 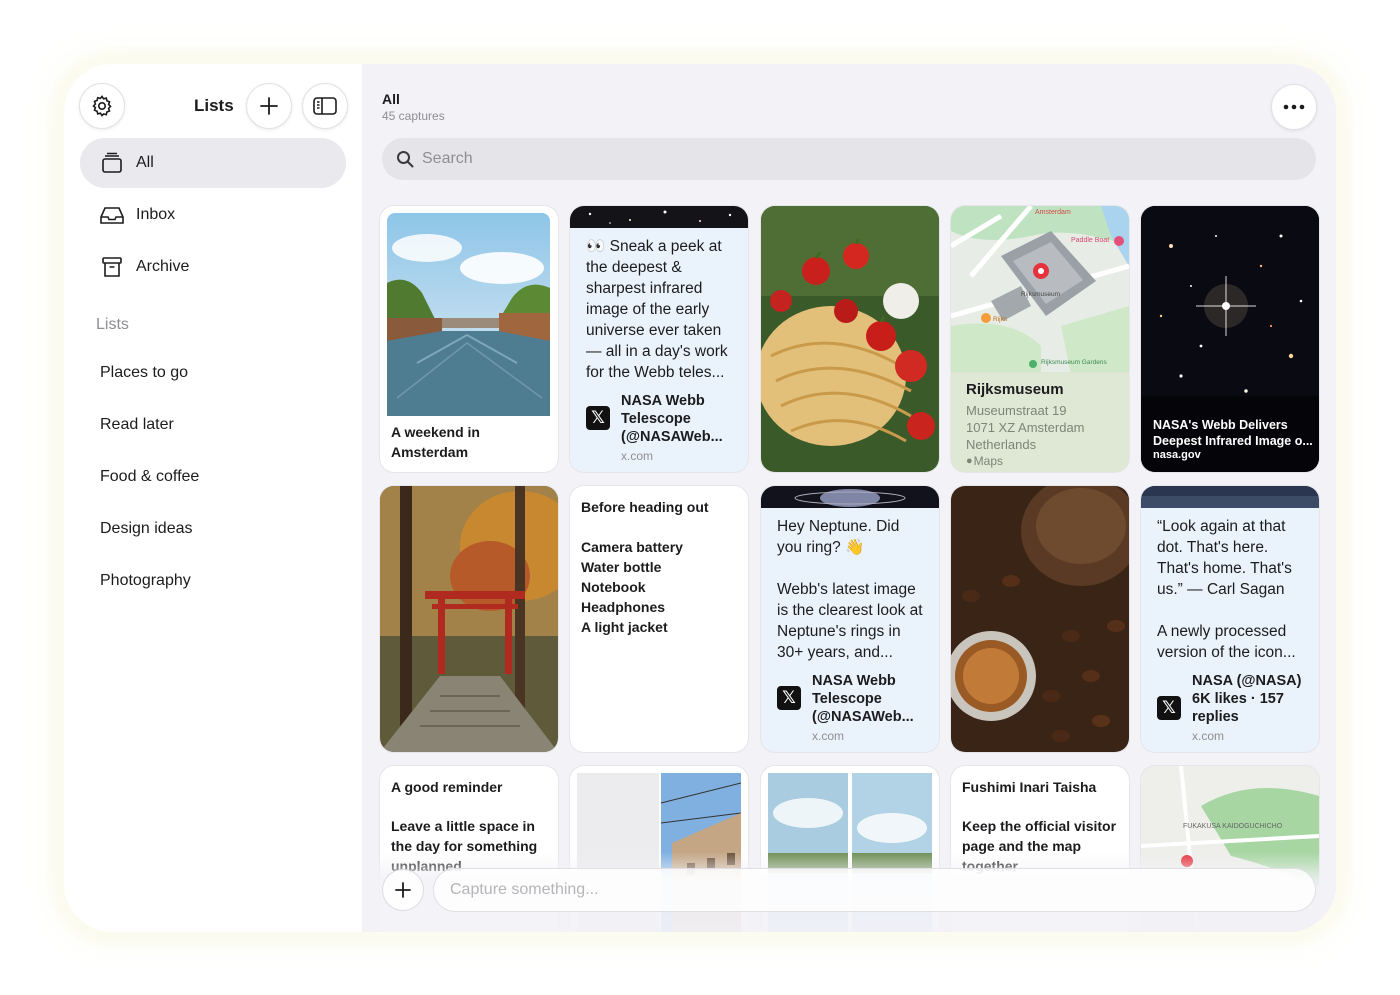 I want to click on tweet-webb-footer: 𝕏 NASA Webb Telescope (@NASAWeb... x.com, so click(x=663, y=428).